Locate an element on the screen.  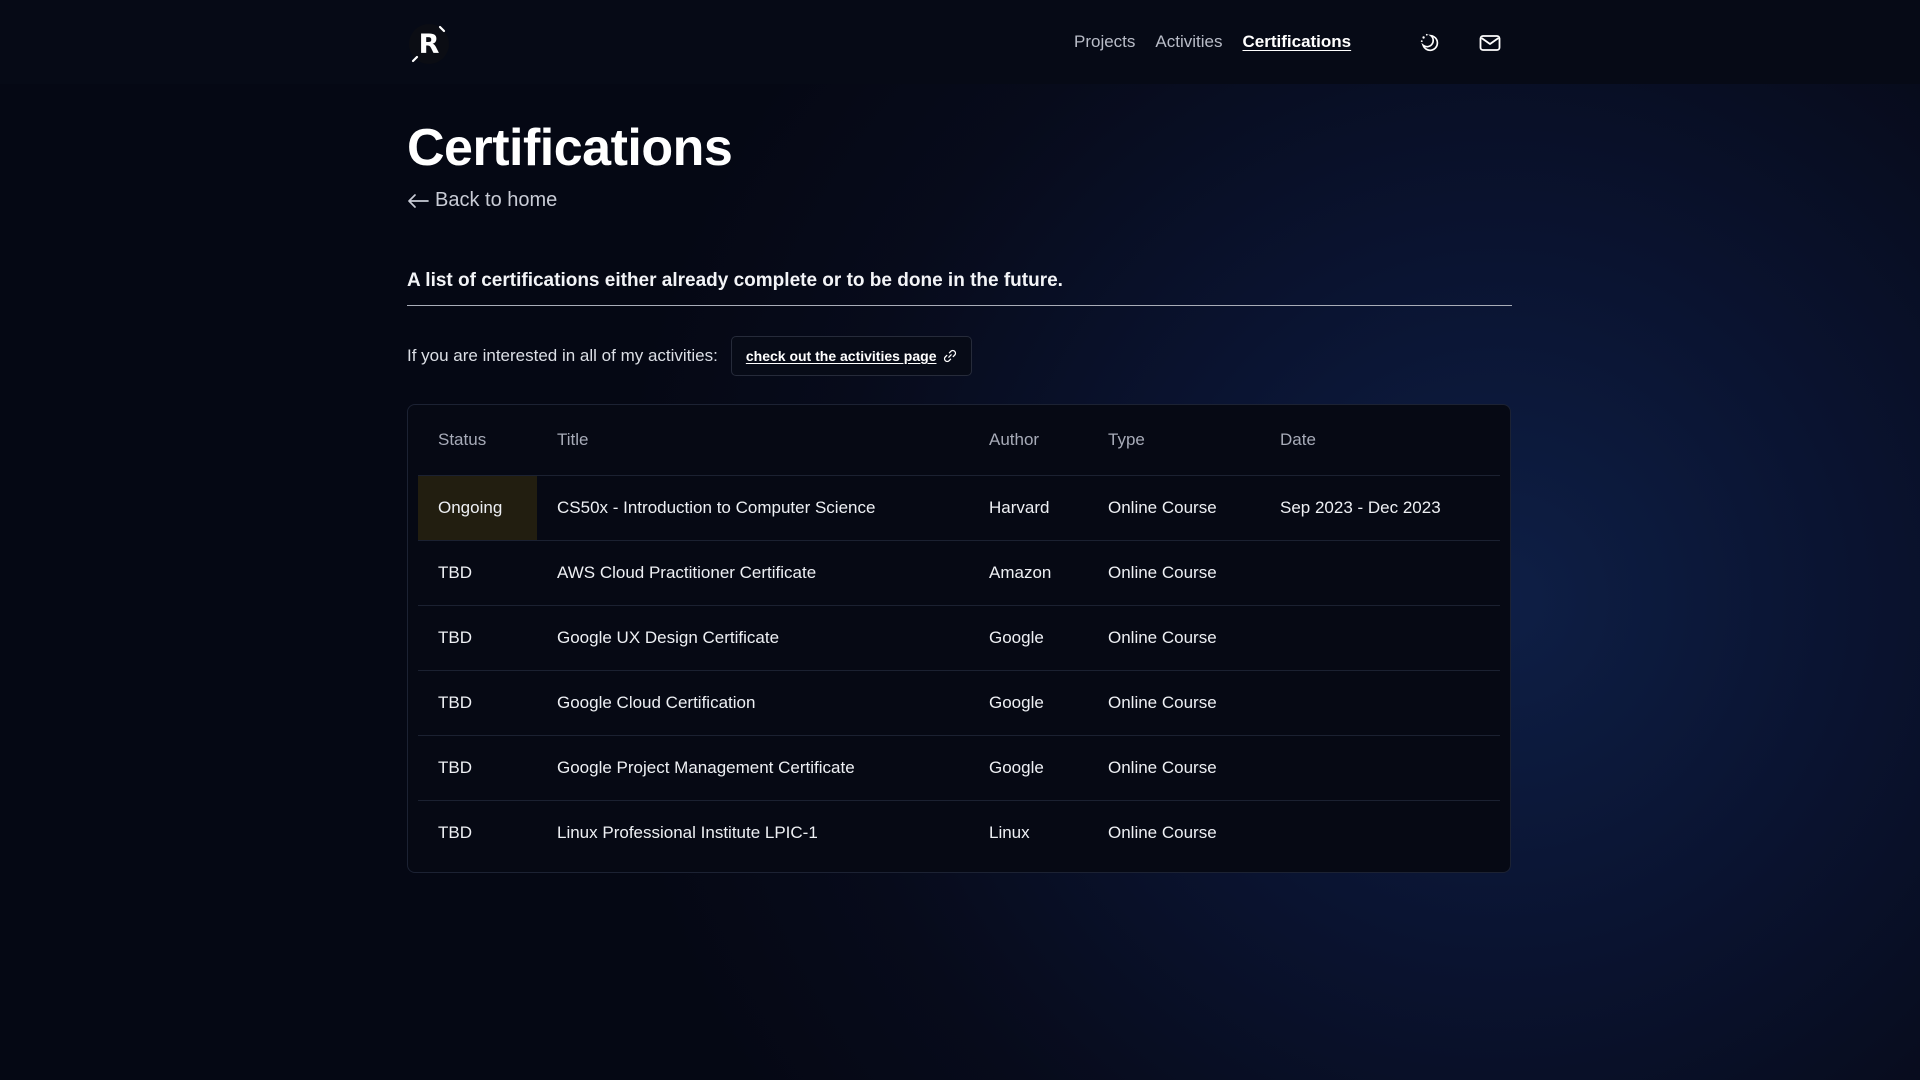
column-header-title: Title is located at coordinates (753, 440).